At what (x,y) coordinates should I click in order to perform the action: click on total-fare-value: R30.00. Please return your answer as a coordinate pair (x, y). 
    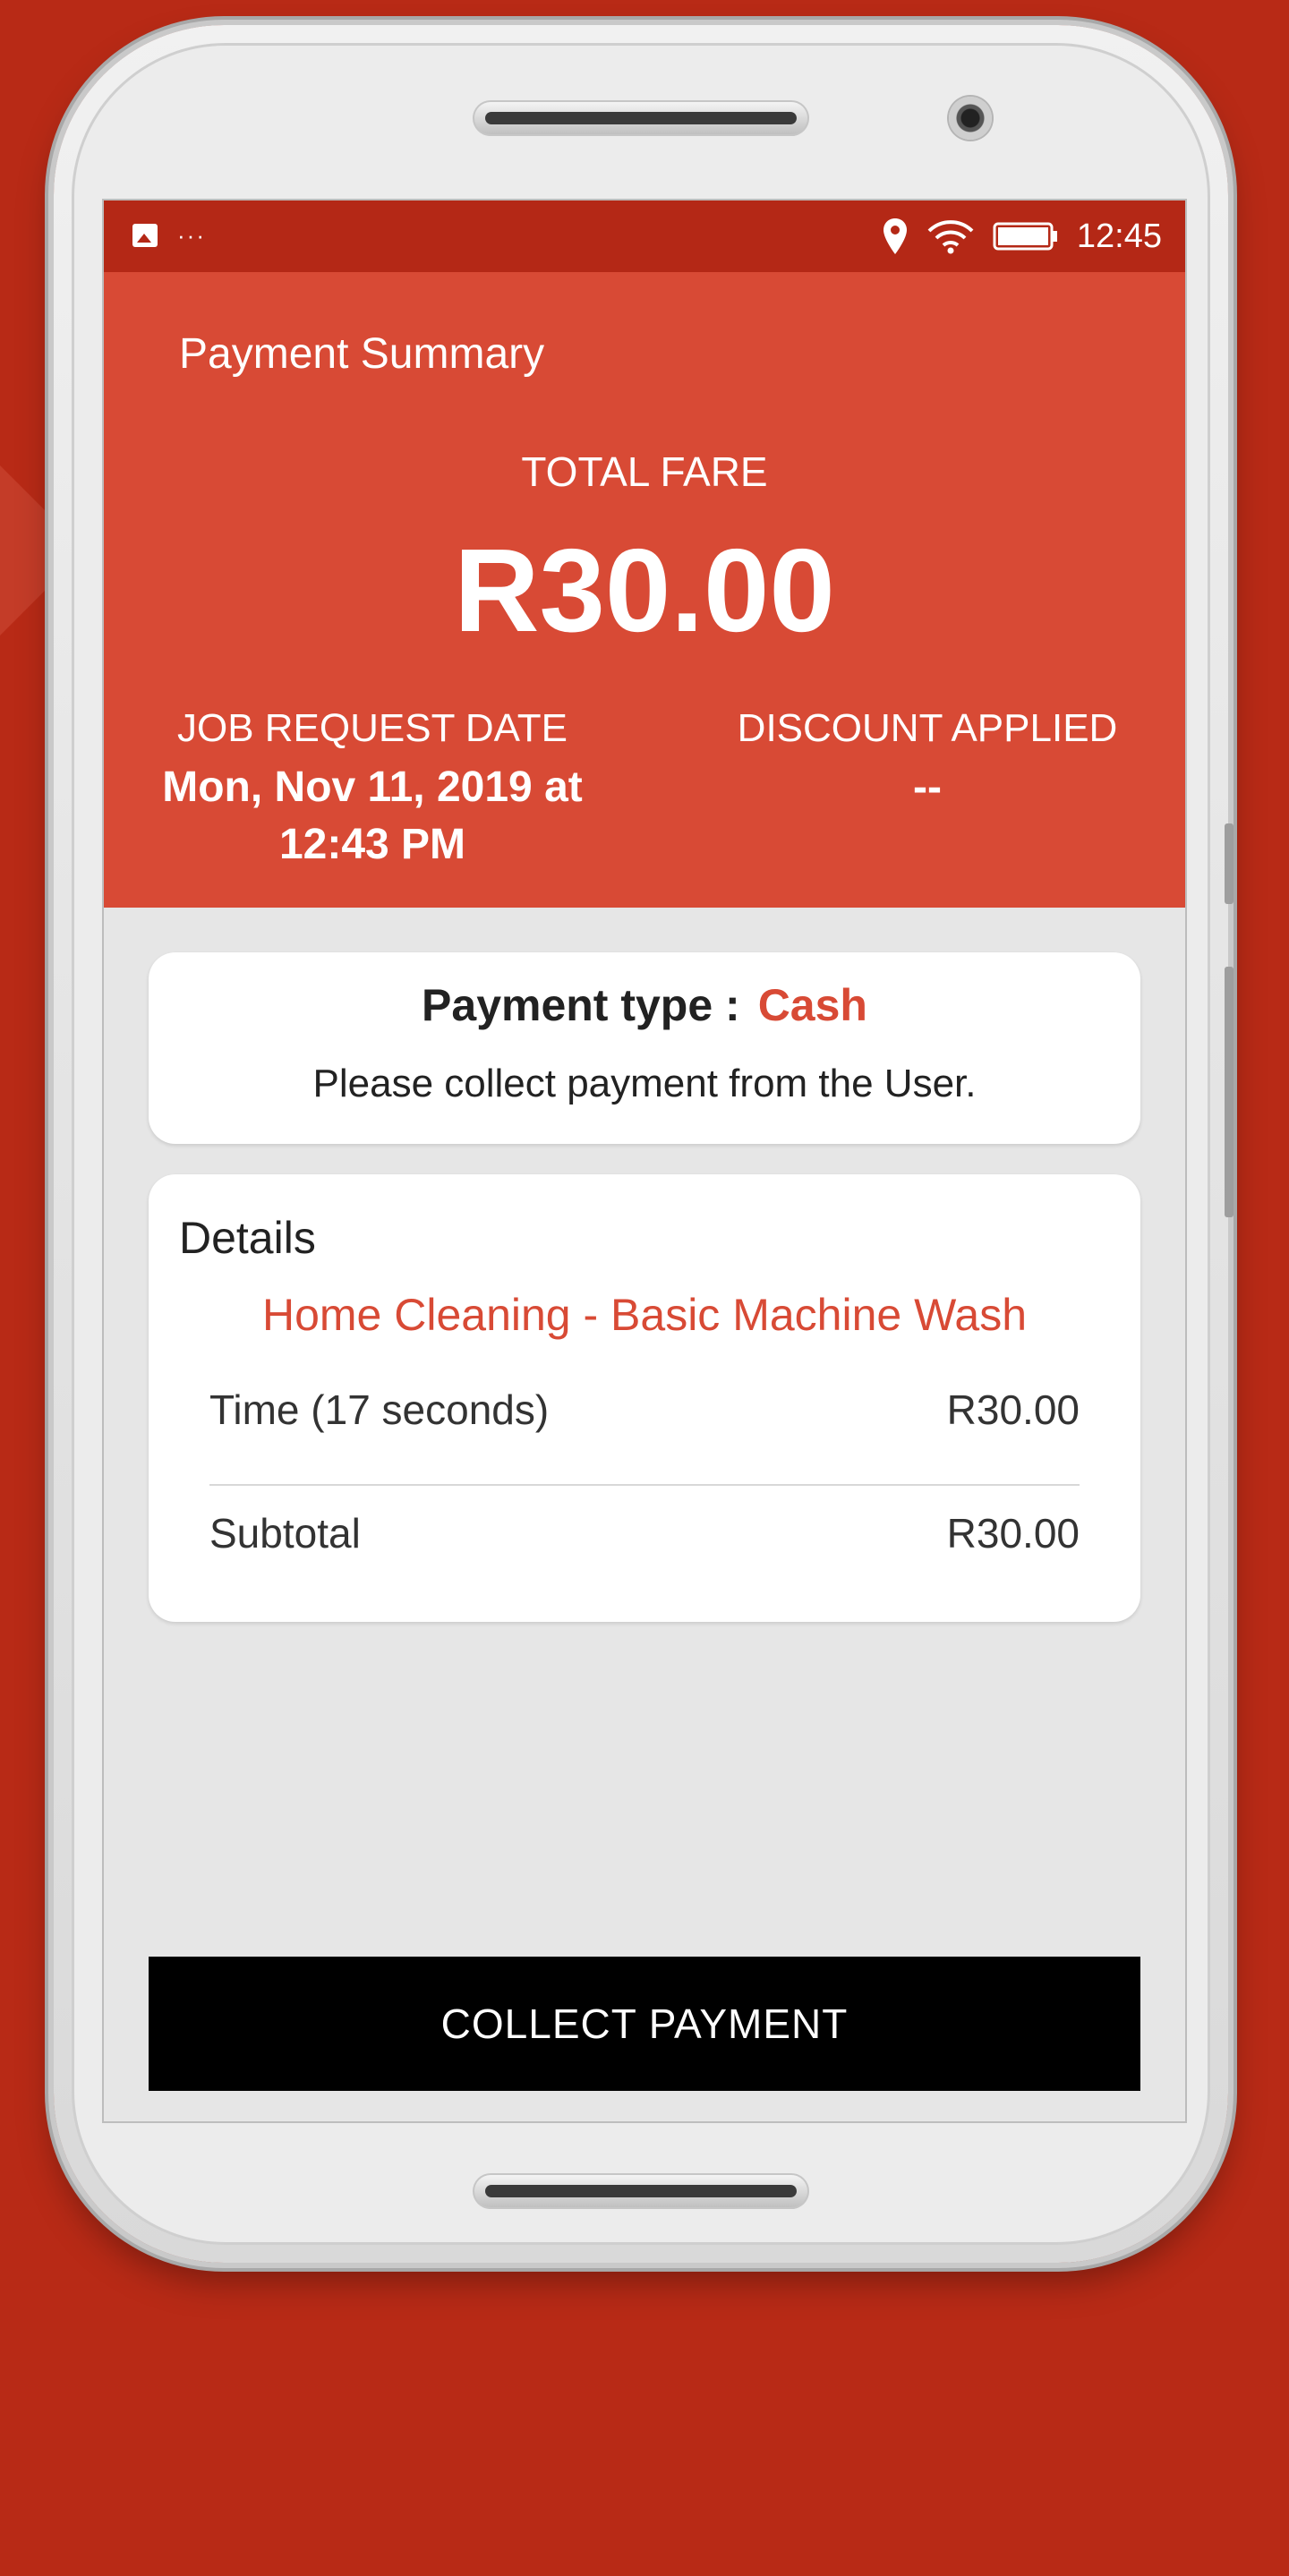
    Looking at the image, I should click on (644, 590).